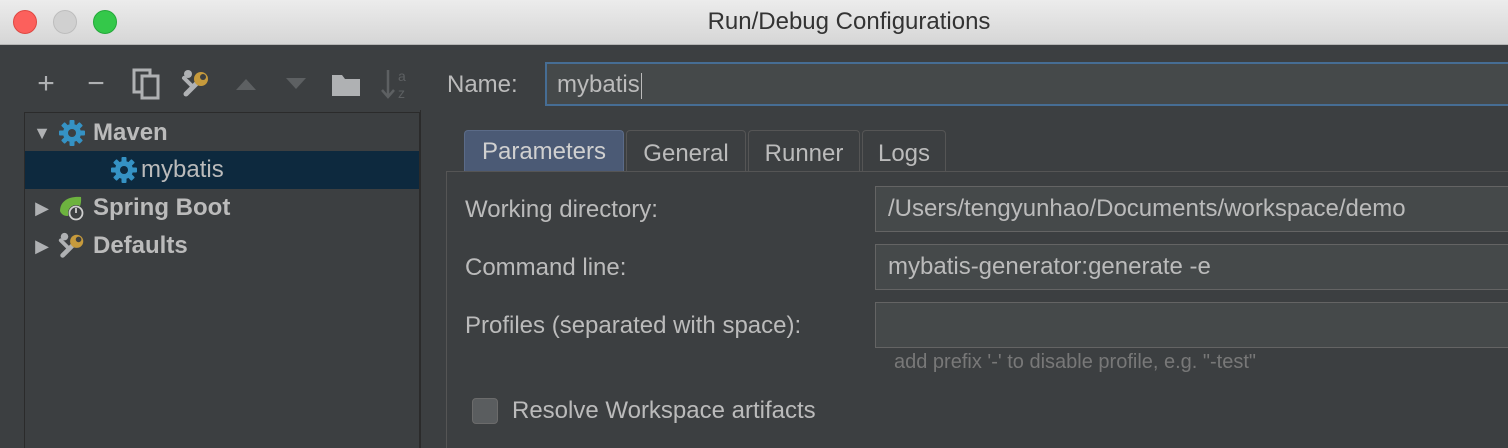  I want to click on command-line-value: mybatis-generator:generate -e, so click(1049, 266).